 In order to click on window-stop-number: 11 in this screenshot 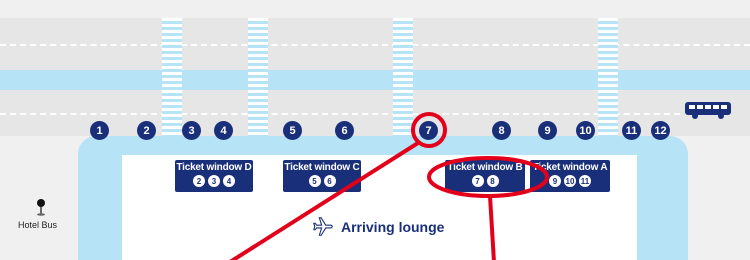, I will do `click(585, 181)`.